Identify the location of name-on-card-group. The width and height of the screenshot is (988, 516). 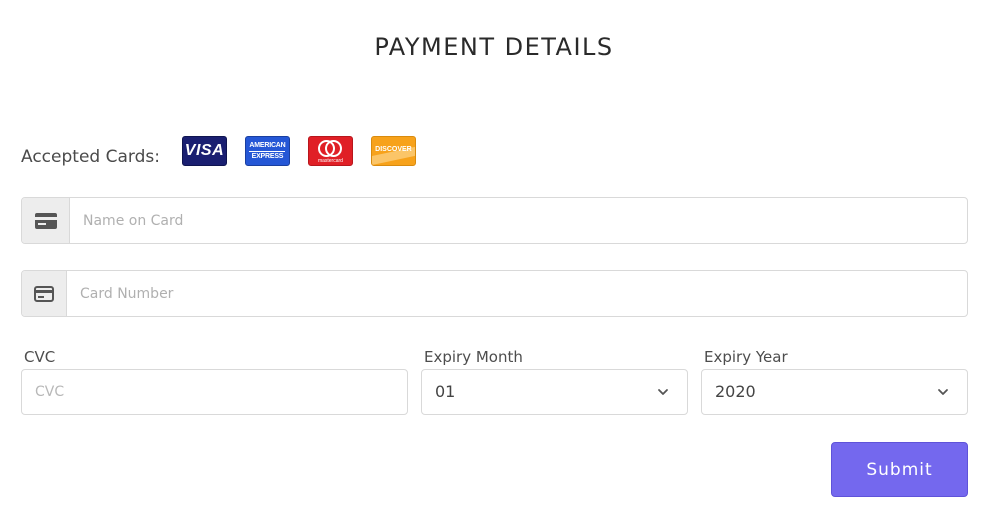
(494, 220).